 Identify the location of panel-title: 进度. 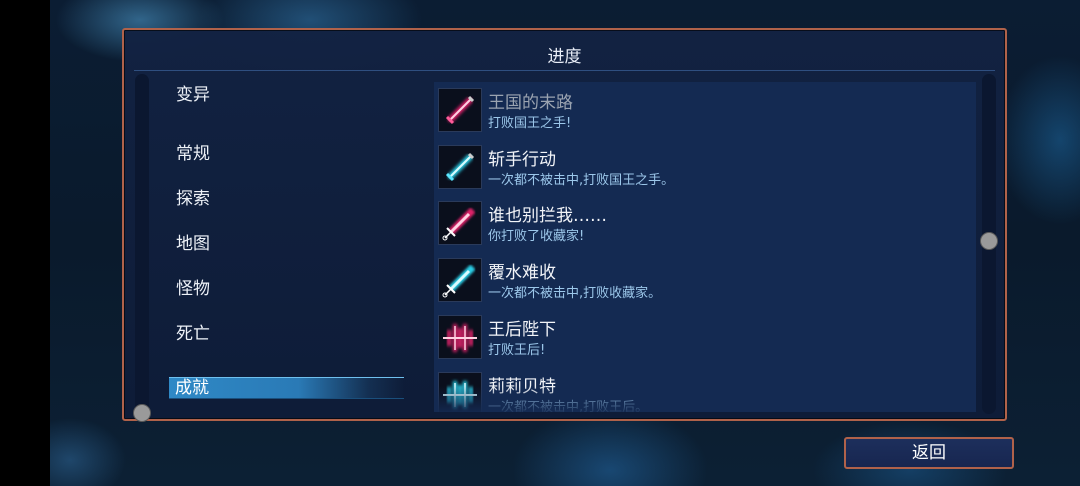
(564, 57).